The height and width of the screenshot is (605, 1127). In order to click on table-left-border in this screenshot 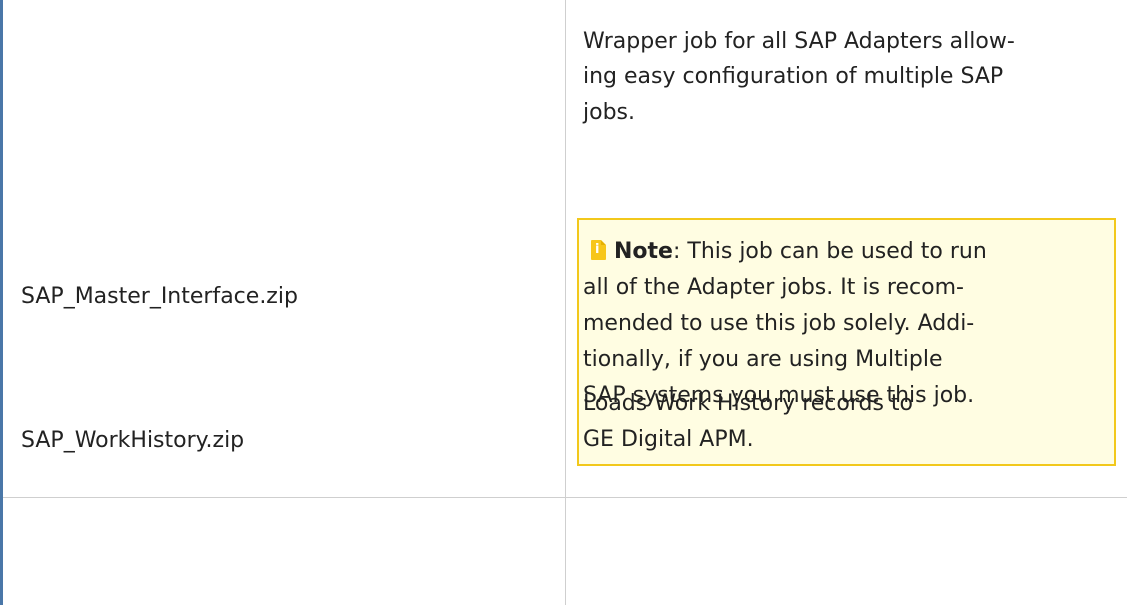, I will do `click(1, 302)`.